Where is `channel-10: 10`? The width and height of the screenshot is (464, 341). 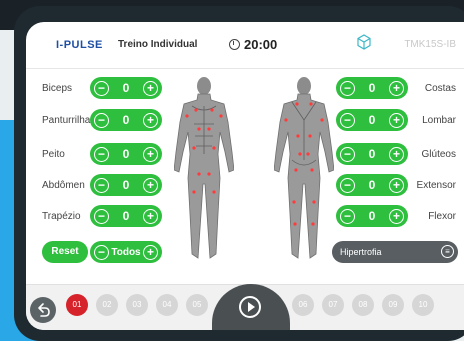
channel-10: 10 is located at coordinates (423, 305).